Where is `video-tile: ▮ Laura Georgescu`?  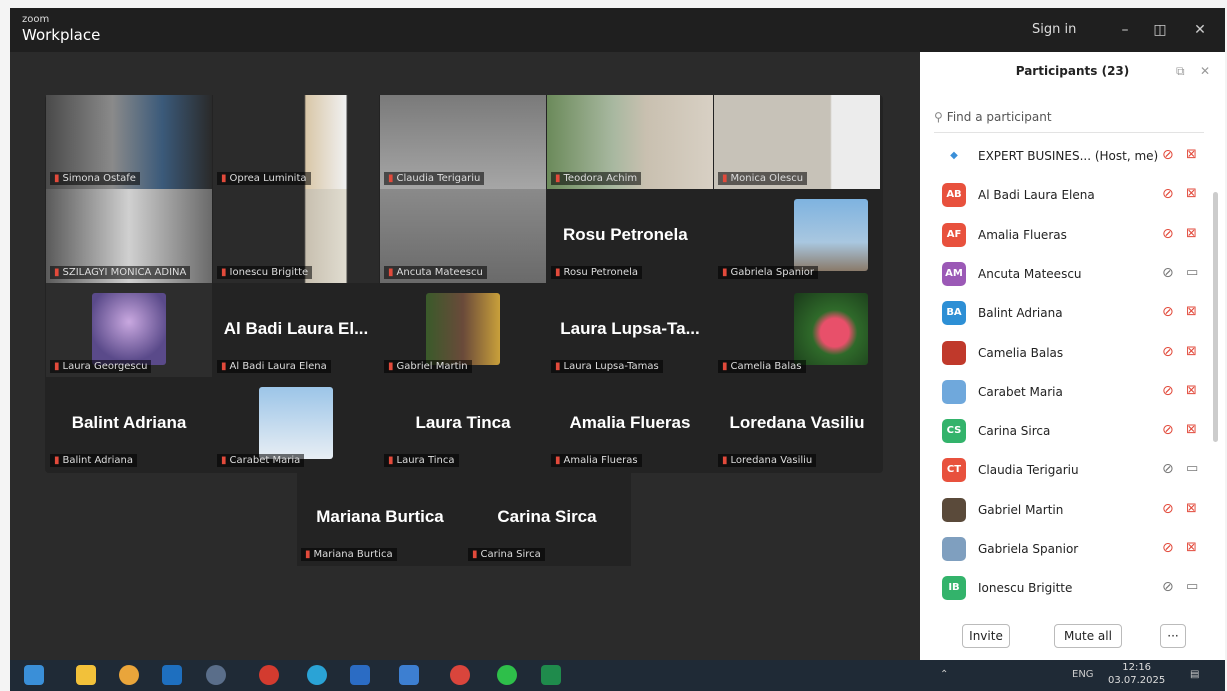 video-tile: ▮ Laura Georgescu is located at coordinates (129, 330).